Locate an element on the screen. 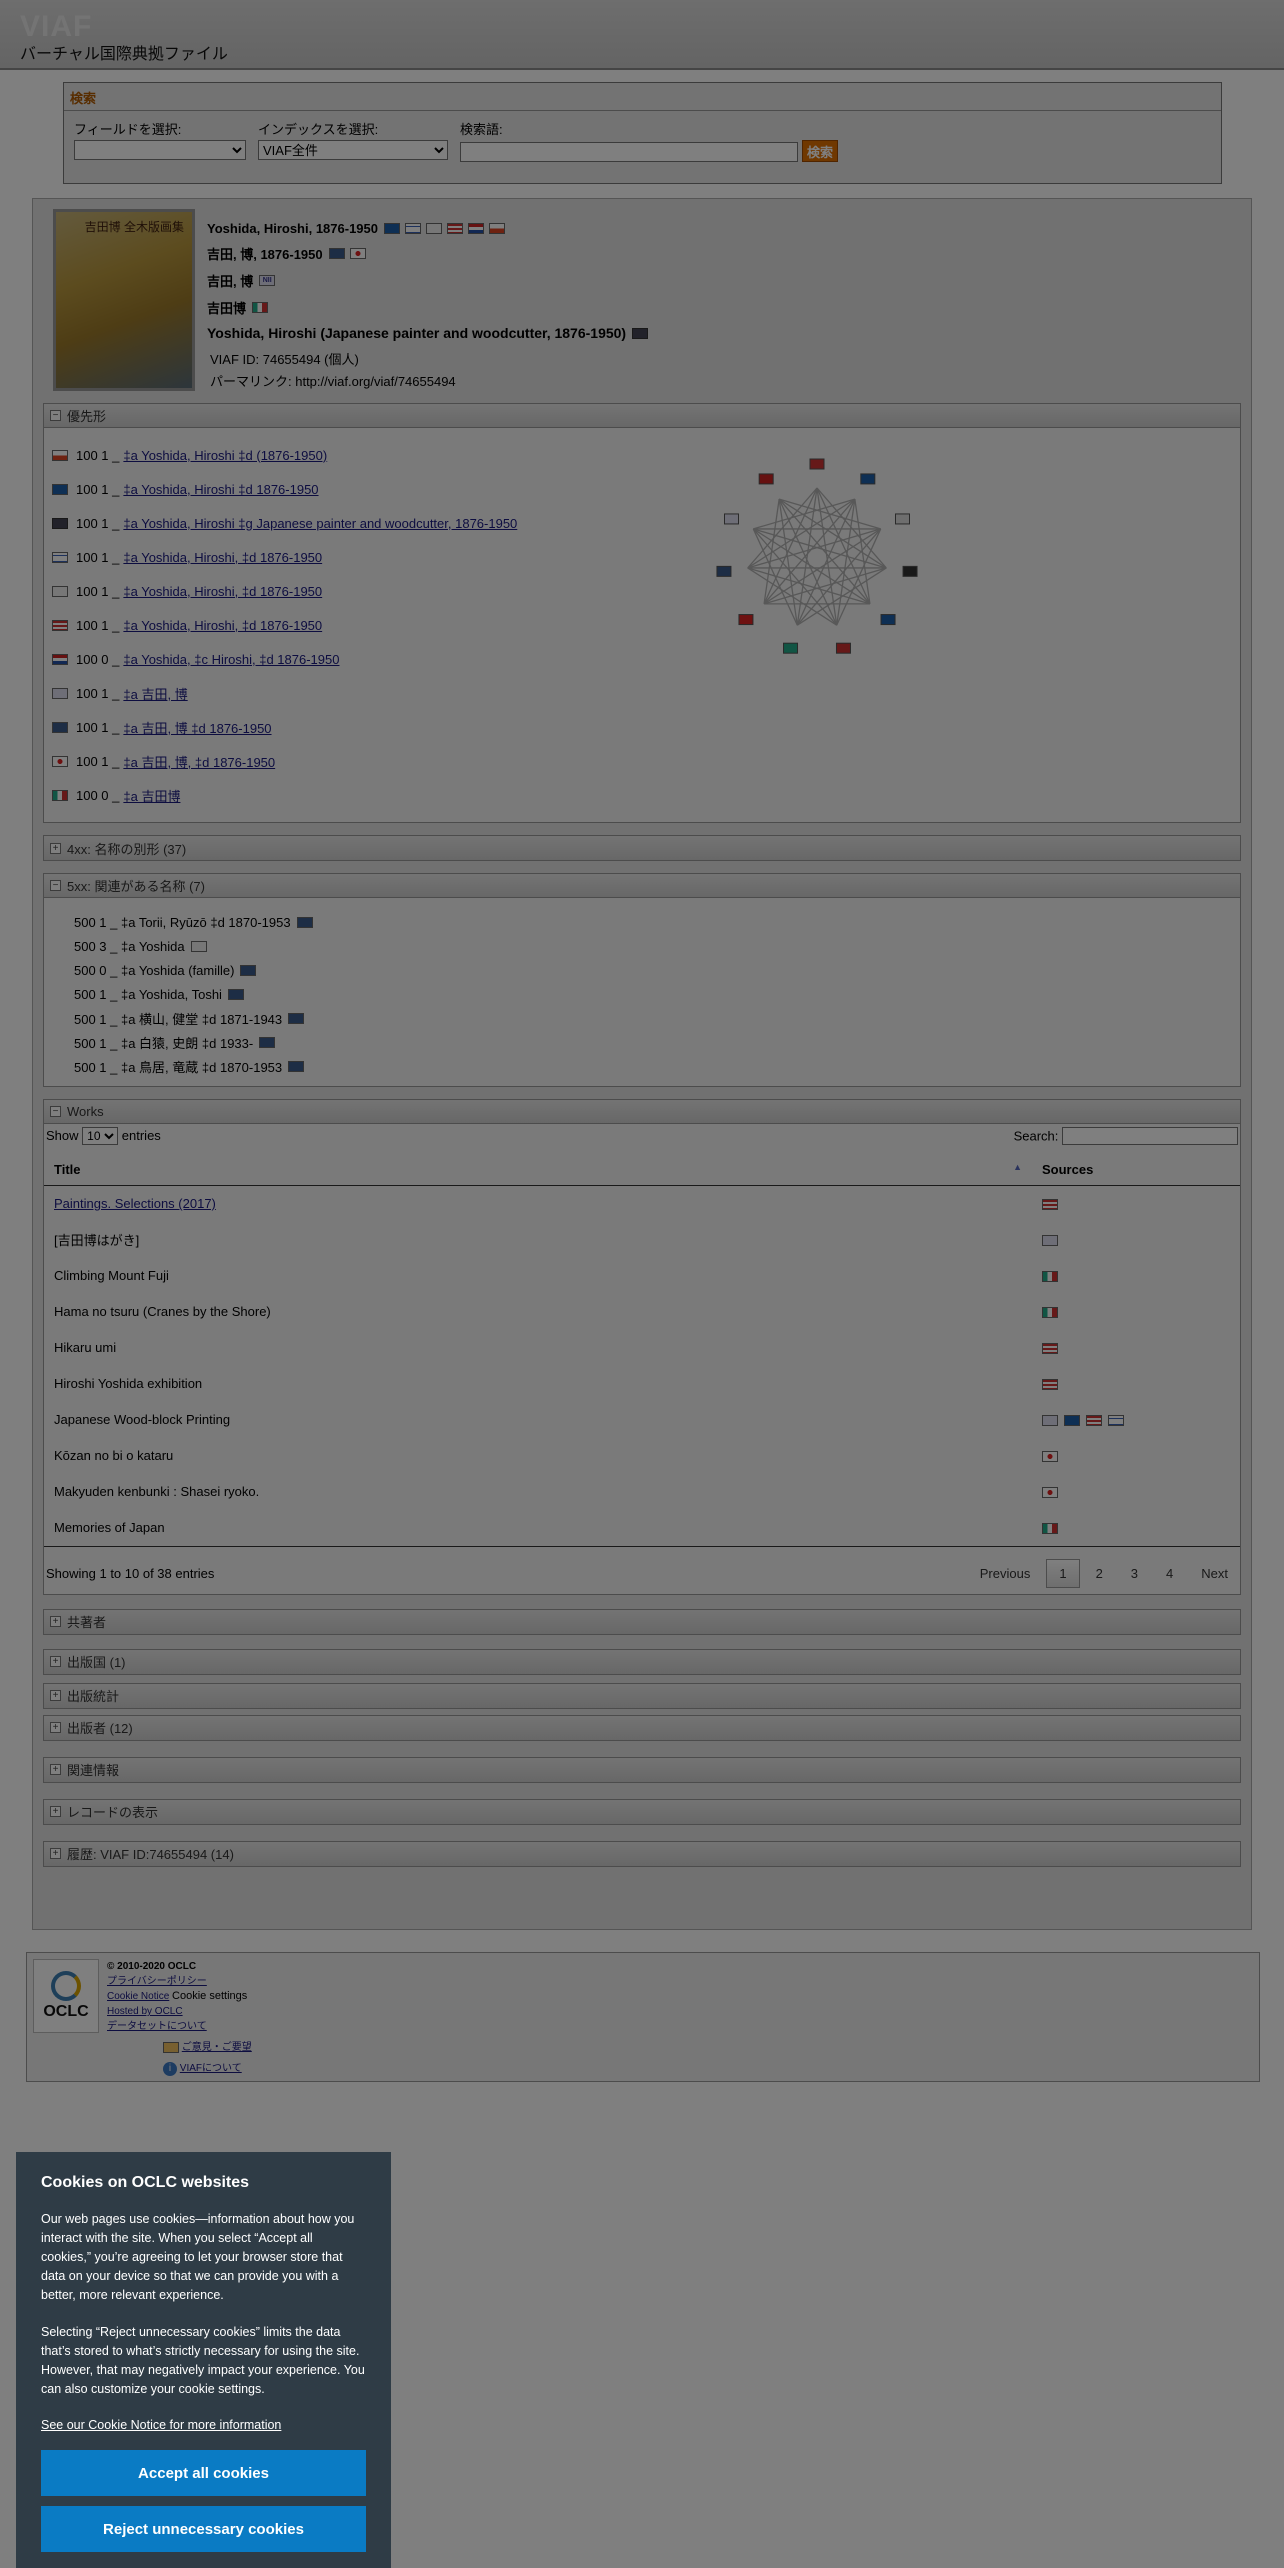  cookie-title: Cookies on OCLC websites is located at coordinates (145, 2182).